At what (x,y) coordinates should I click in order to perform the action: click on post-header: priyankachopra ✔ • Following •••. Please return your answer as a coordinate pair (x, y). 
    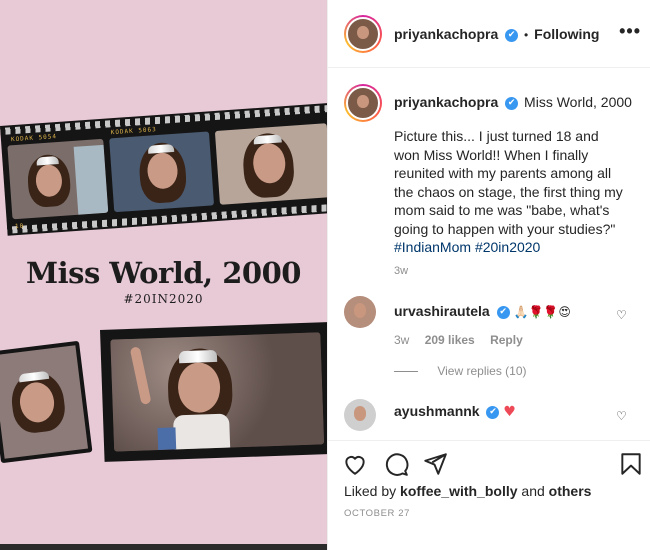
    Looking at the image, I should click on (489, 34).